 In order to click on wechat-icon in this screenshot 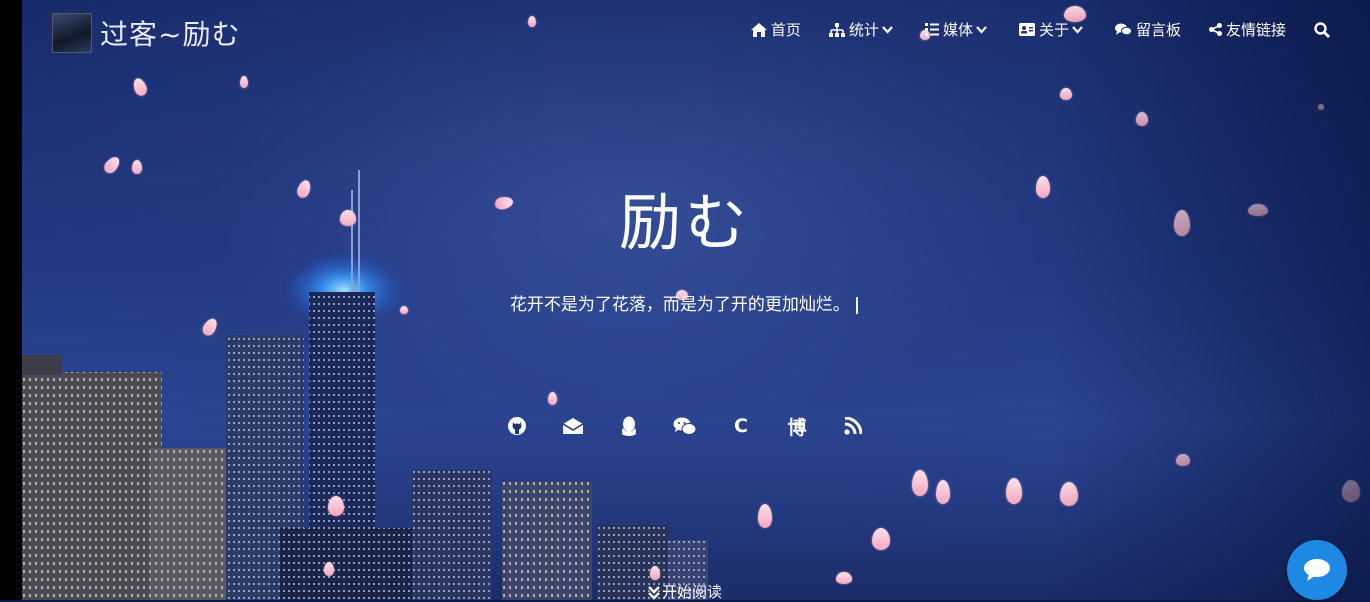, I will do `click(685, 426)`.